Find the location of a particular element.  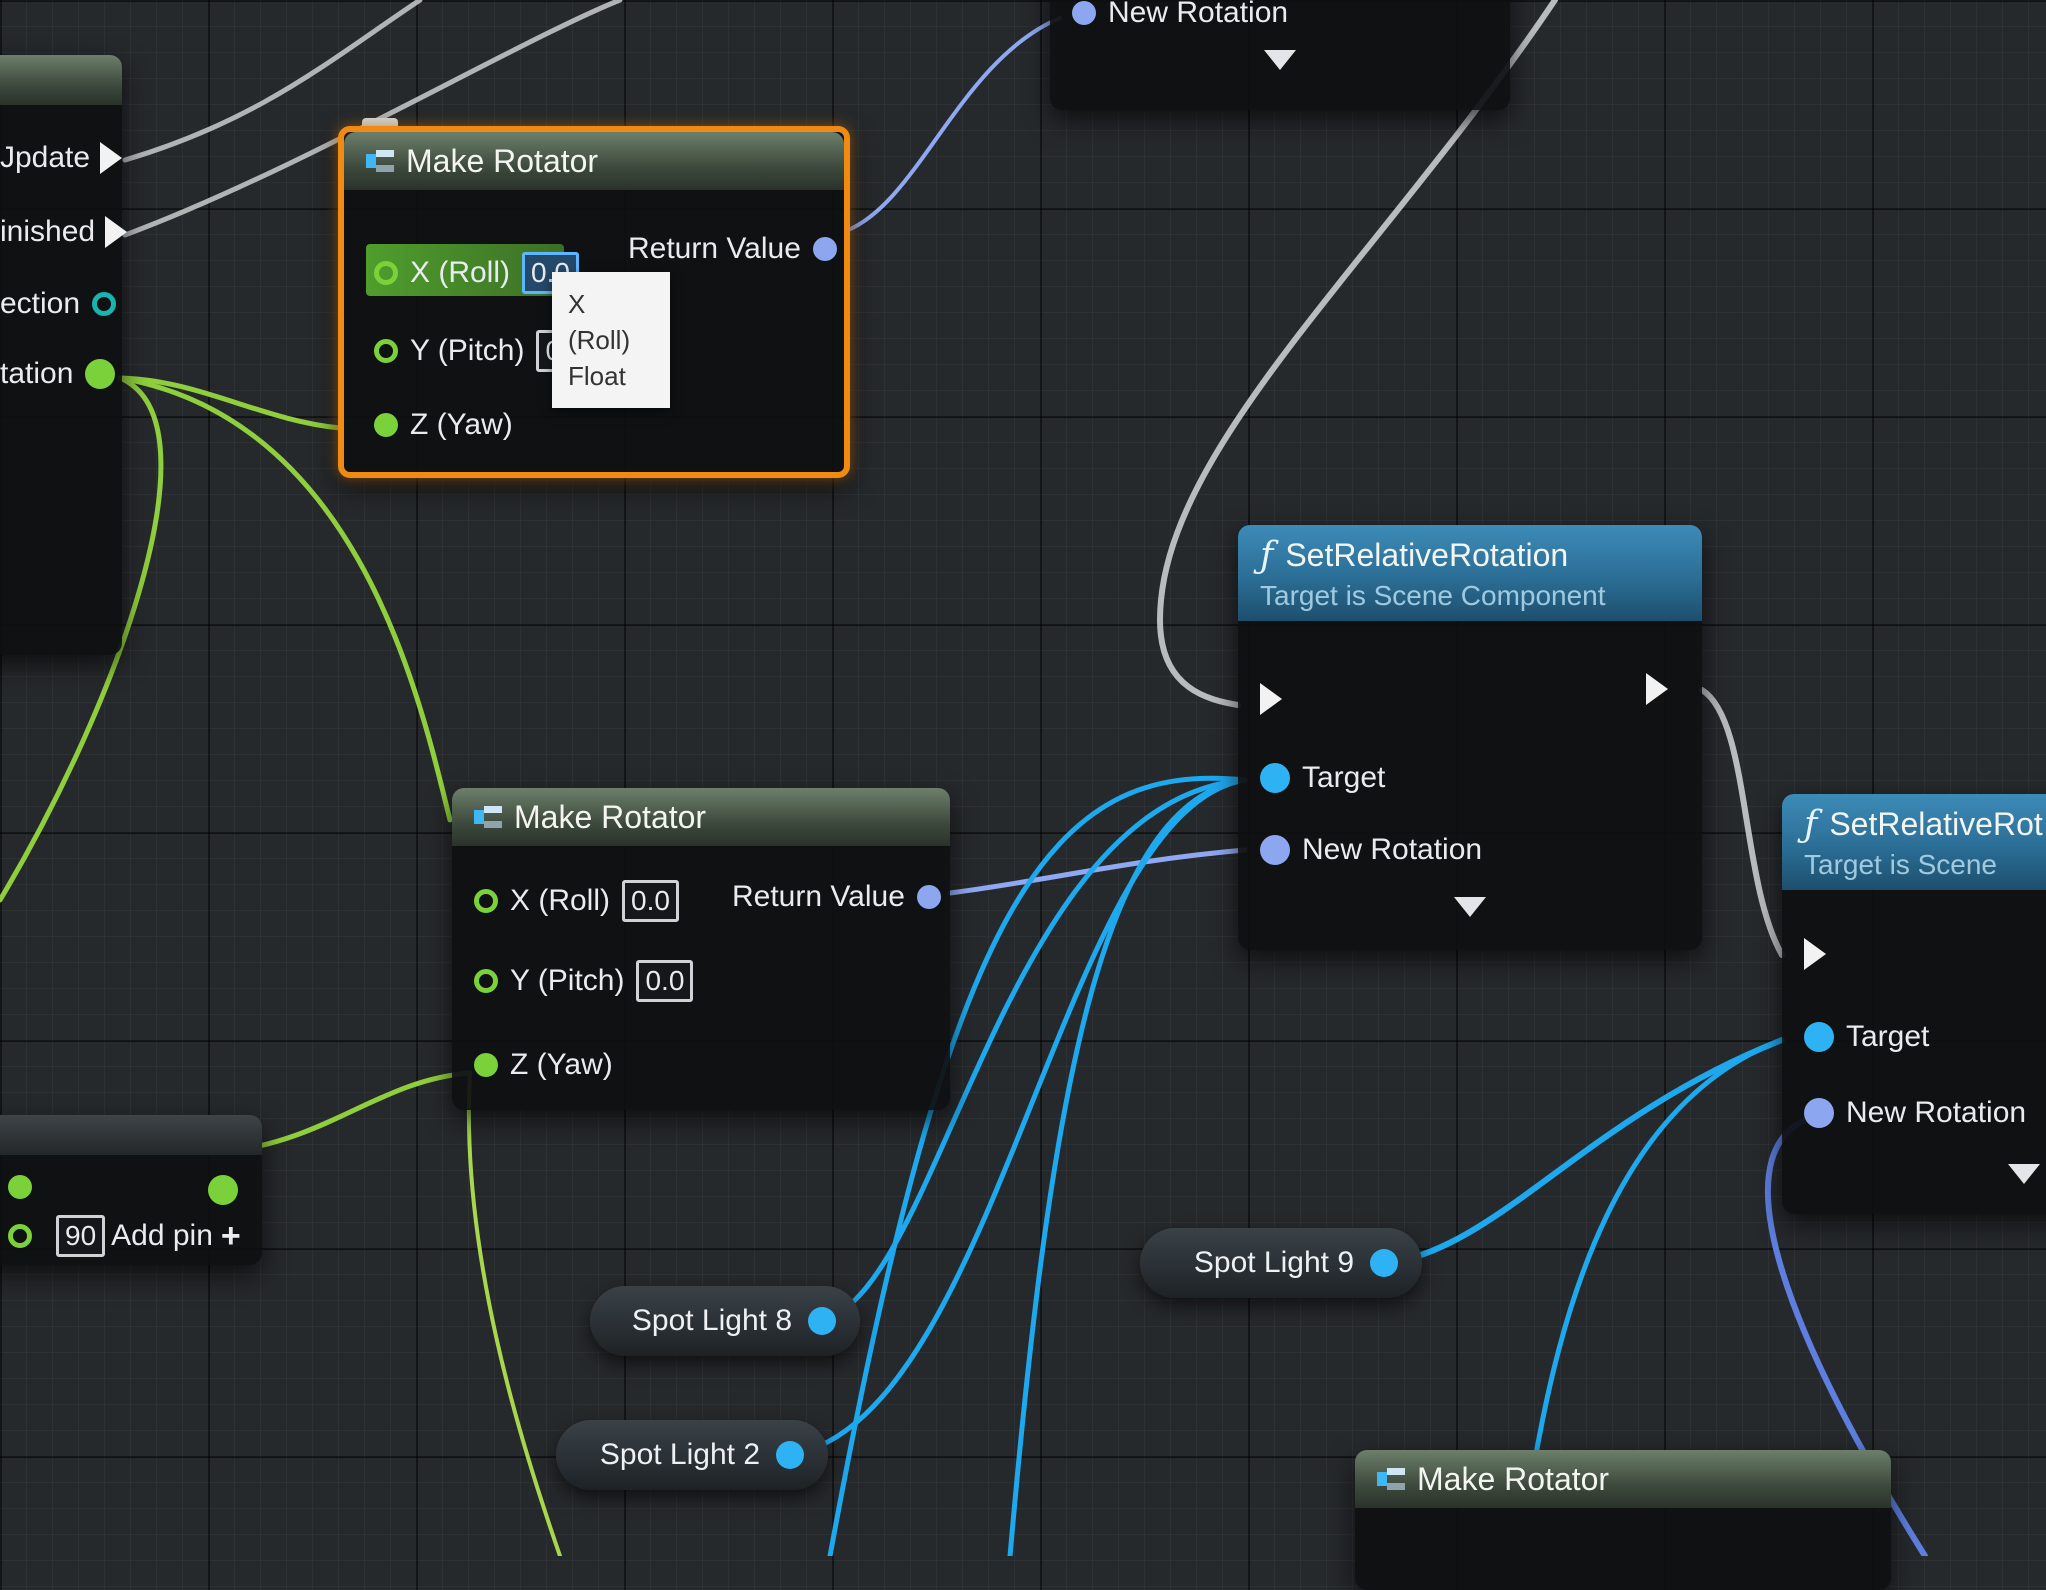

make-rotator-node-3: Make Rotator is located at coordinates (1623, 1520).